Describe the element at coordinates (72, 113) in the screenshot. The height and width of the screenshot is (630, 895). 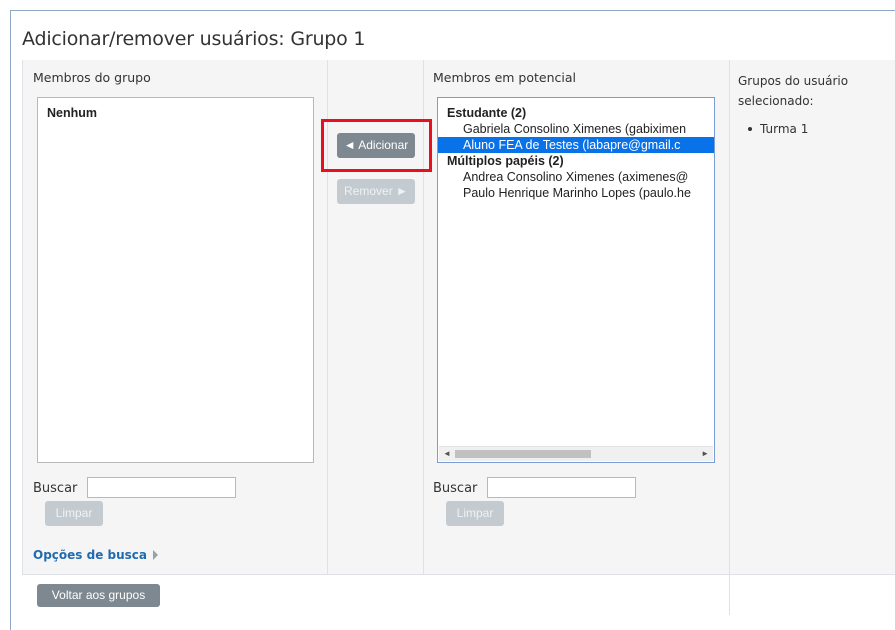
I see `members-empty-option: Nenhum` at that location.